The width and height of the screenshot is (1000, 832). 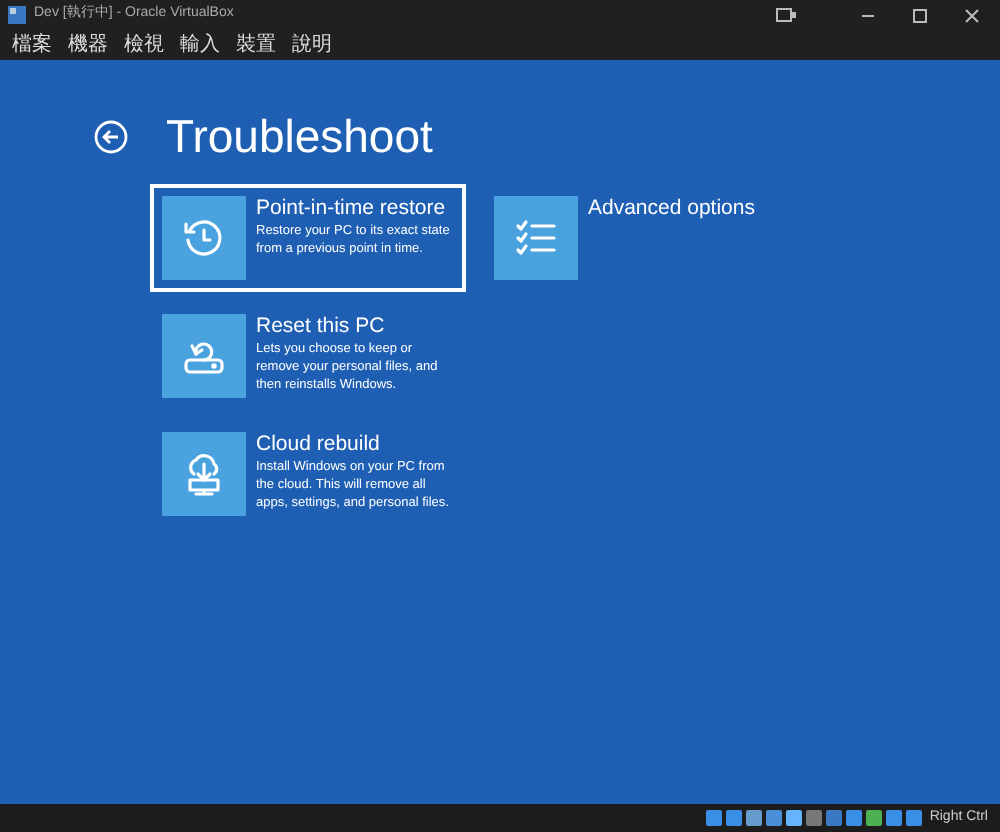 What do you see at coordinates (32, 45) in the screenshot?
I see `menu-item: 檔案` at bounding box center [32, 45].